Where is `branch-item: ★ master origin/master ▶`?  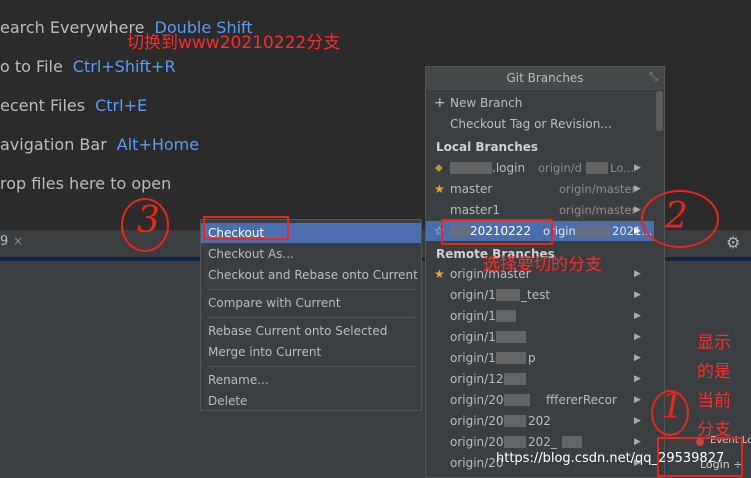 branch-item: ★ master origin/master ▶ is located at coordinates (540, 189).